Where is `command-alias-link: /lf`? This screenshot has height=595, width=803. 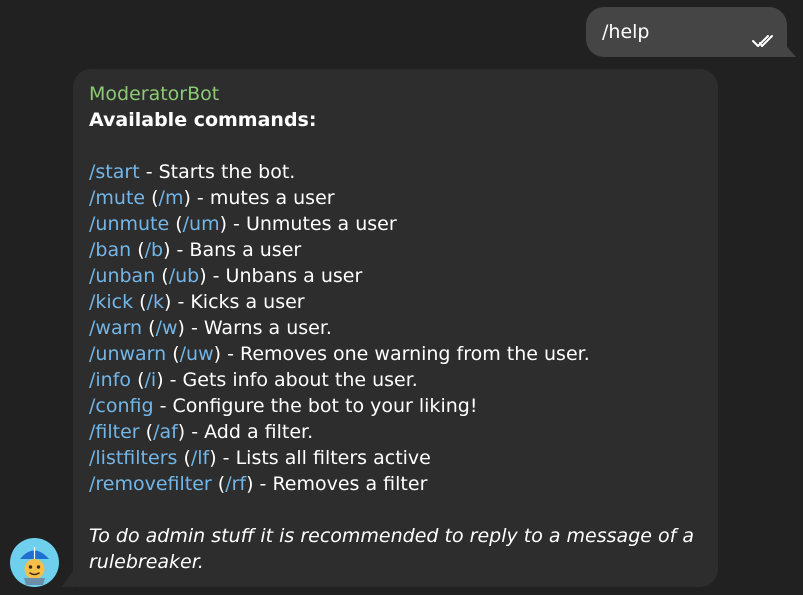 command-alias-link: /lf is located at coordinates (200, 458).